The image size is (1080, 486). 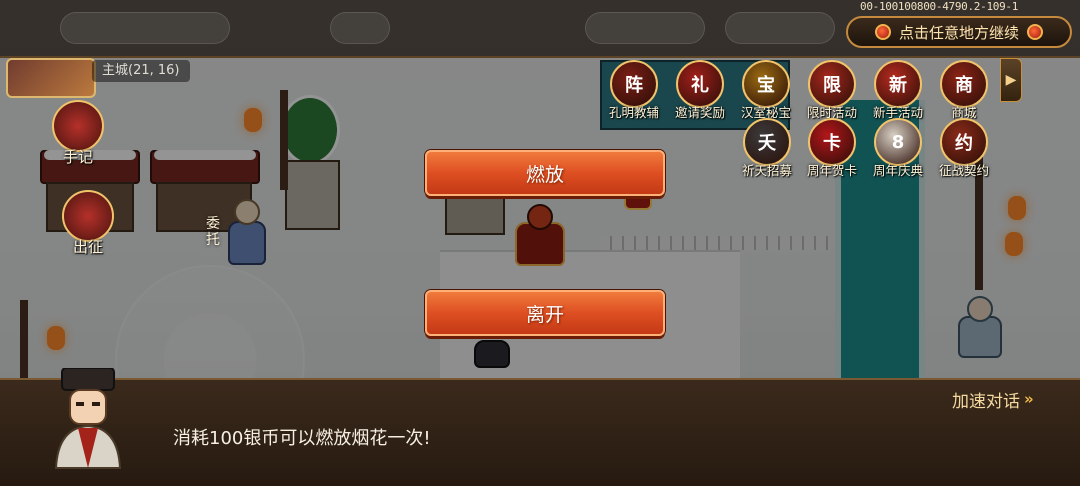 What do you see at coordinates (492, 350) in the screenshot?
I see `guard-npc` at bounding box center [492, 350].